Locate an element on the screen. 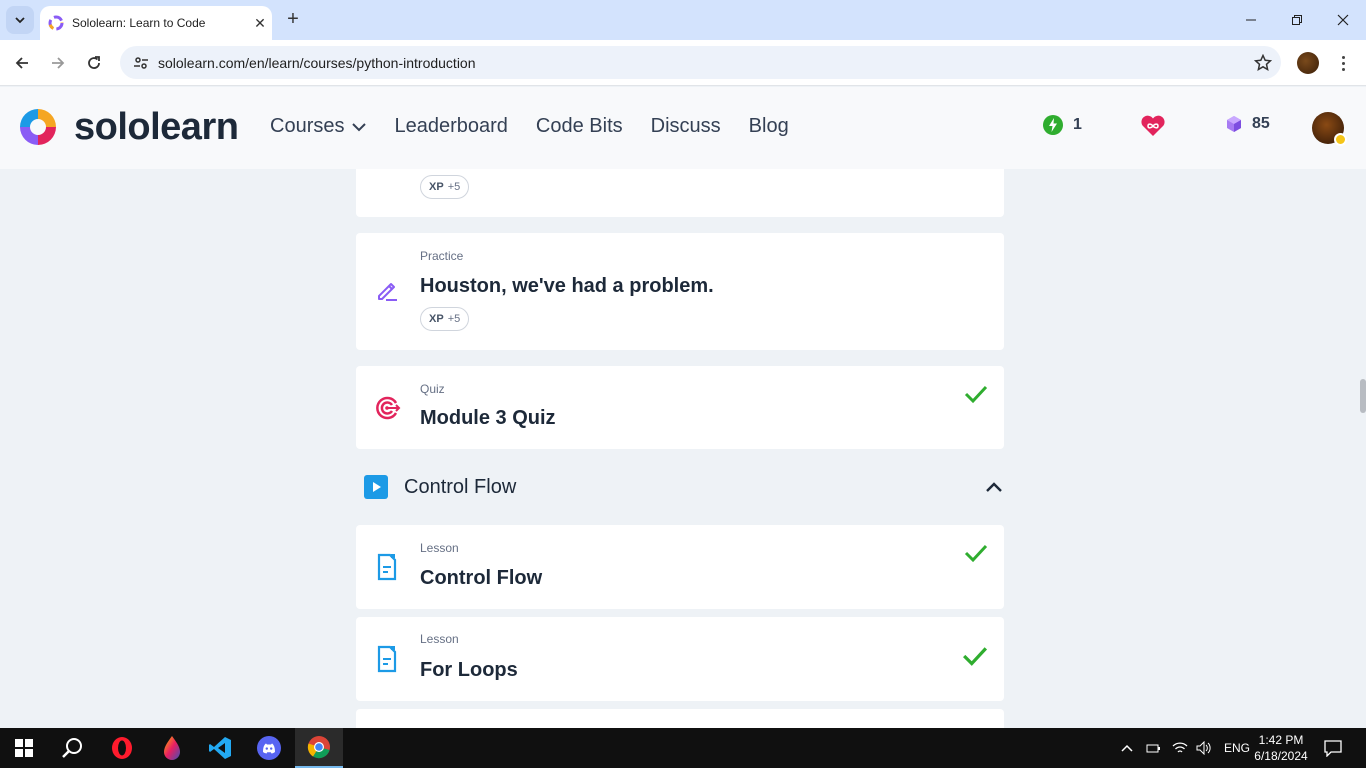 Image resolution: width=1366 pixels, height=768 pixels. logo-text: sololearn is located at coordinates (156, 126).